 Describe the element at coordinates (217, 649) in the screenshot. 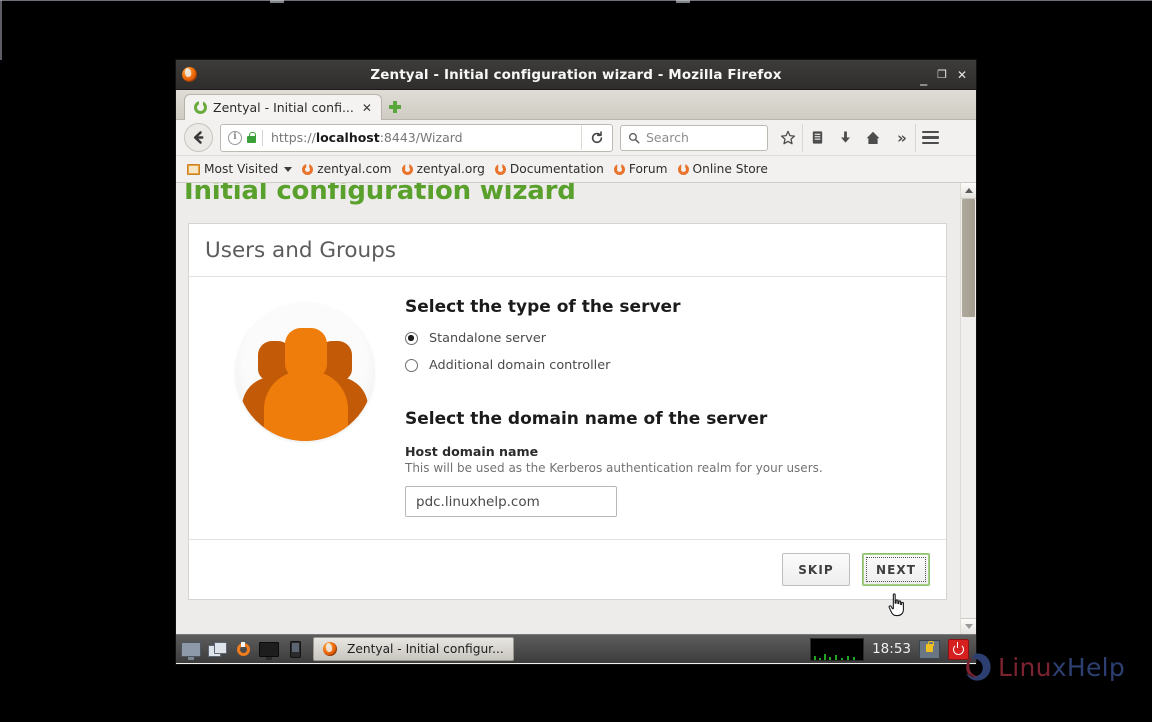

I see `windows-stack-icon` at that location.